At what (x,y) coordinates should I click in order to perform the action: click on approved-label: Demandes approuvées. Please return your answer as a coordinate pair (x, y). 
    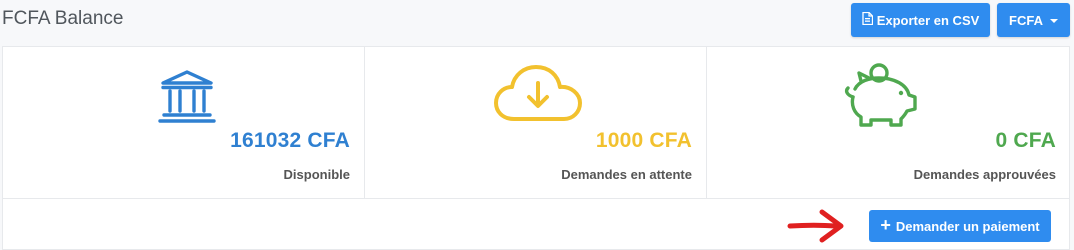
    Looking at the image, I should click on (984, 174).